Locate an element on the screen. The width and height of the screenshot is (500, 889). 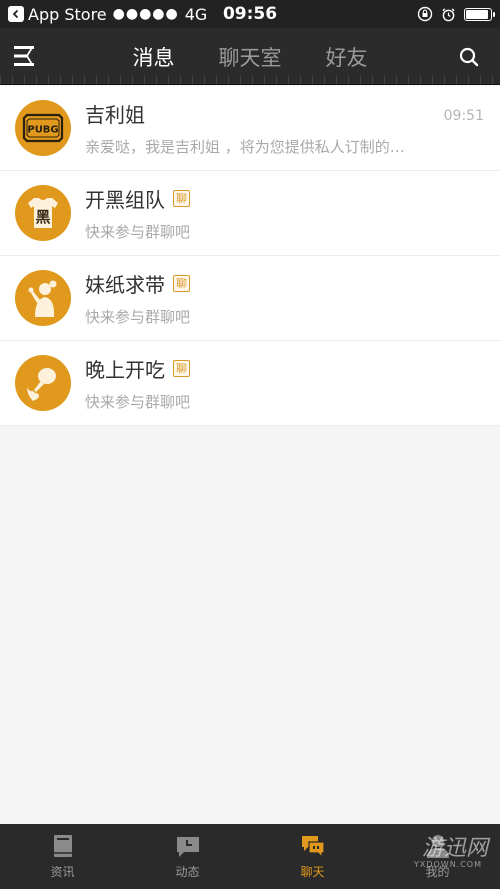
conversation-body: 开黑组队 聊 快来参与群聊吧 is located at coordinates (292, 213).